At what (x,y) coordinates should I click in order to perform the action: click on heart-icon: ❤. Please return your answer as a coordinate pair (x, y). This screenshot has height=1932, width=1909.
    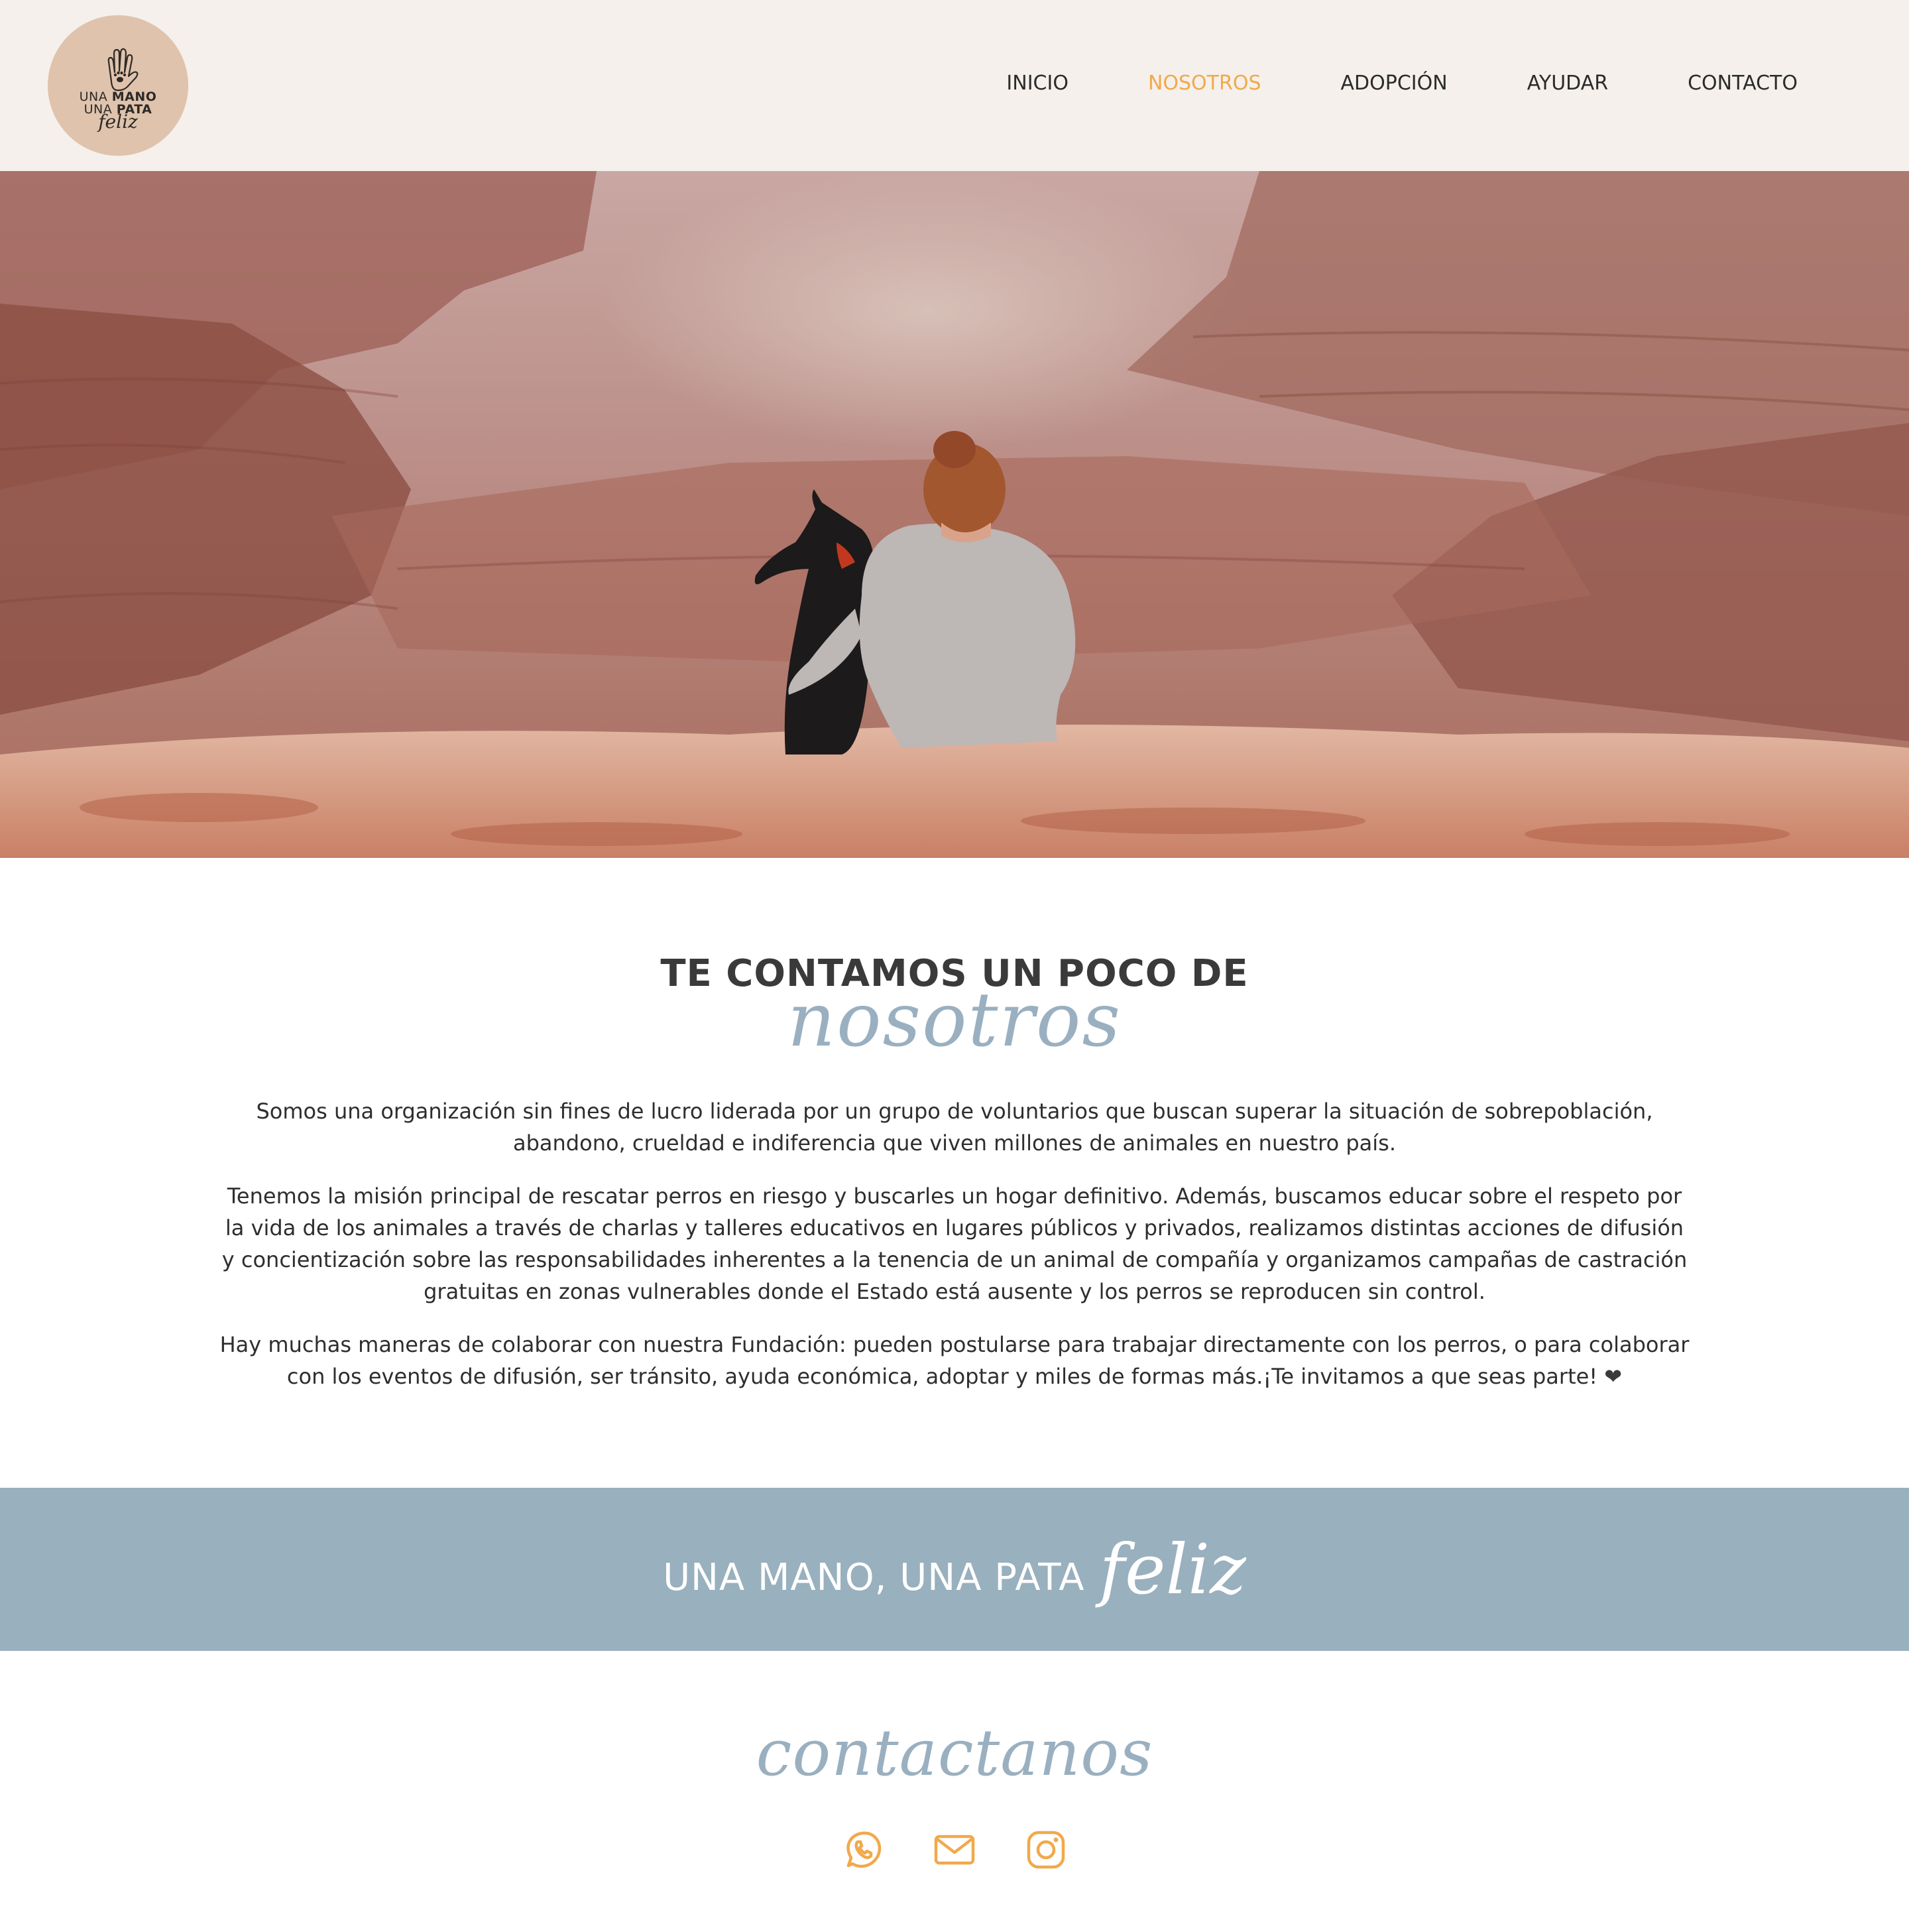
    Looking at the image, I should click on (1613, 1376).